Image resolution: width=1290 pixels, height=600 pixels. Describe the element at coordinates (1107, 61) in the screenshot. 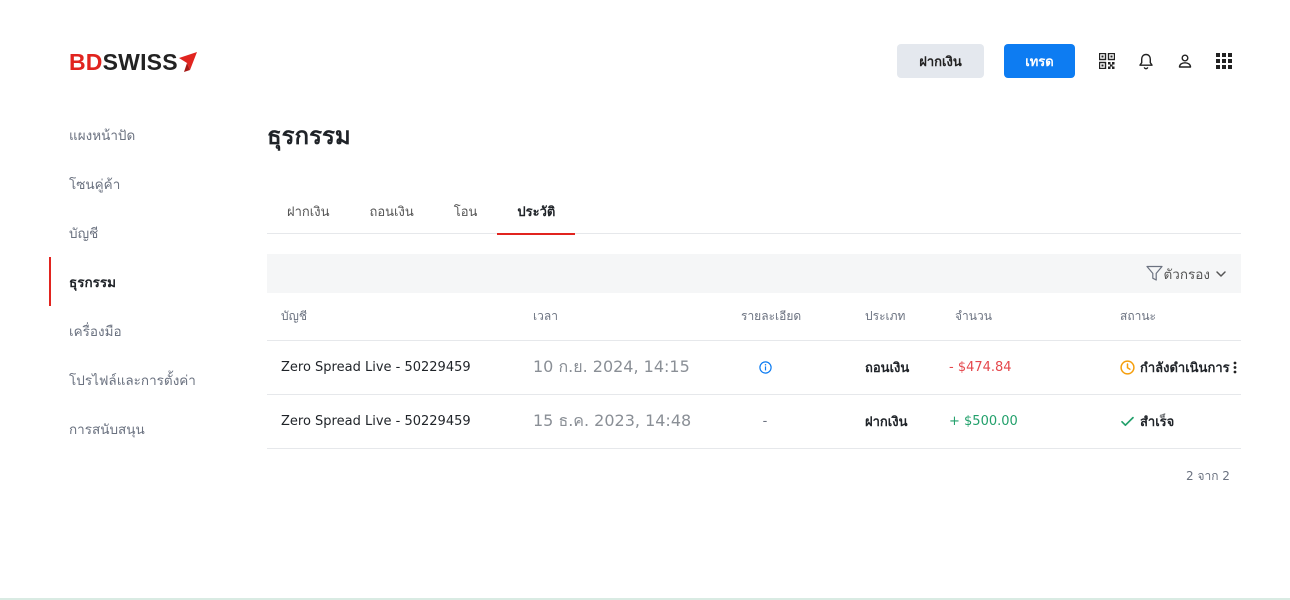

I see `qr-code-icon` at that location.